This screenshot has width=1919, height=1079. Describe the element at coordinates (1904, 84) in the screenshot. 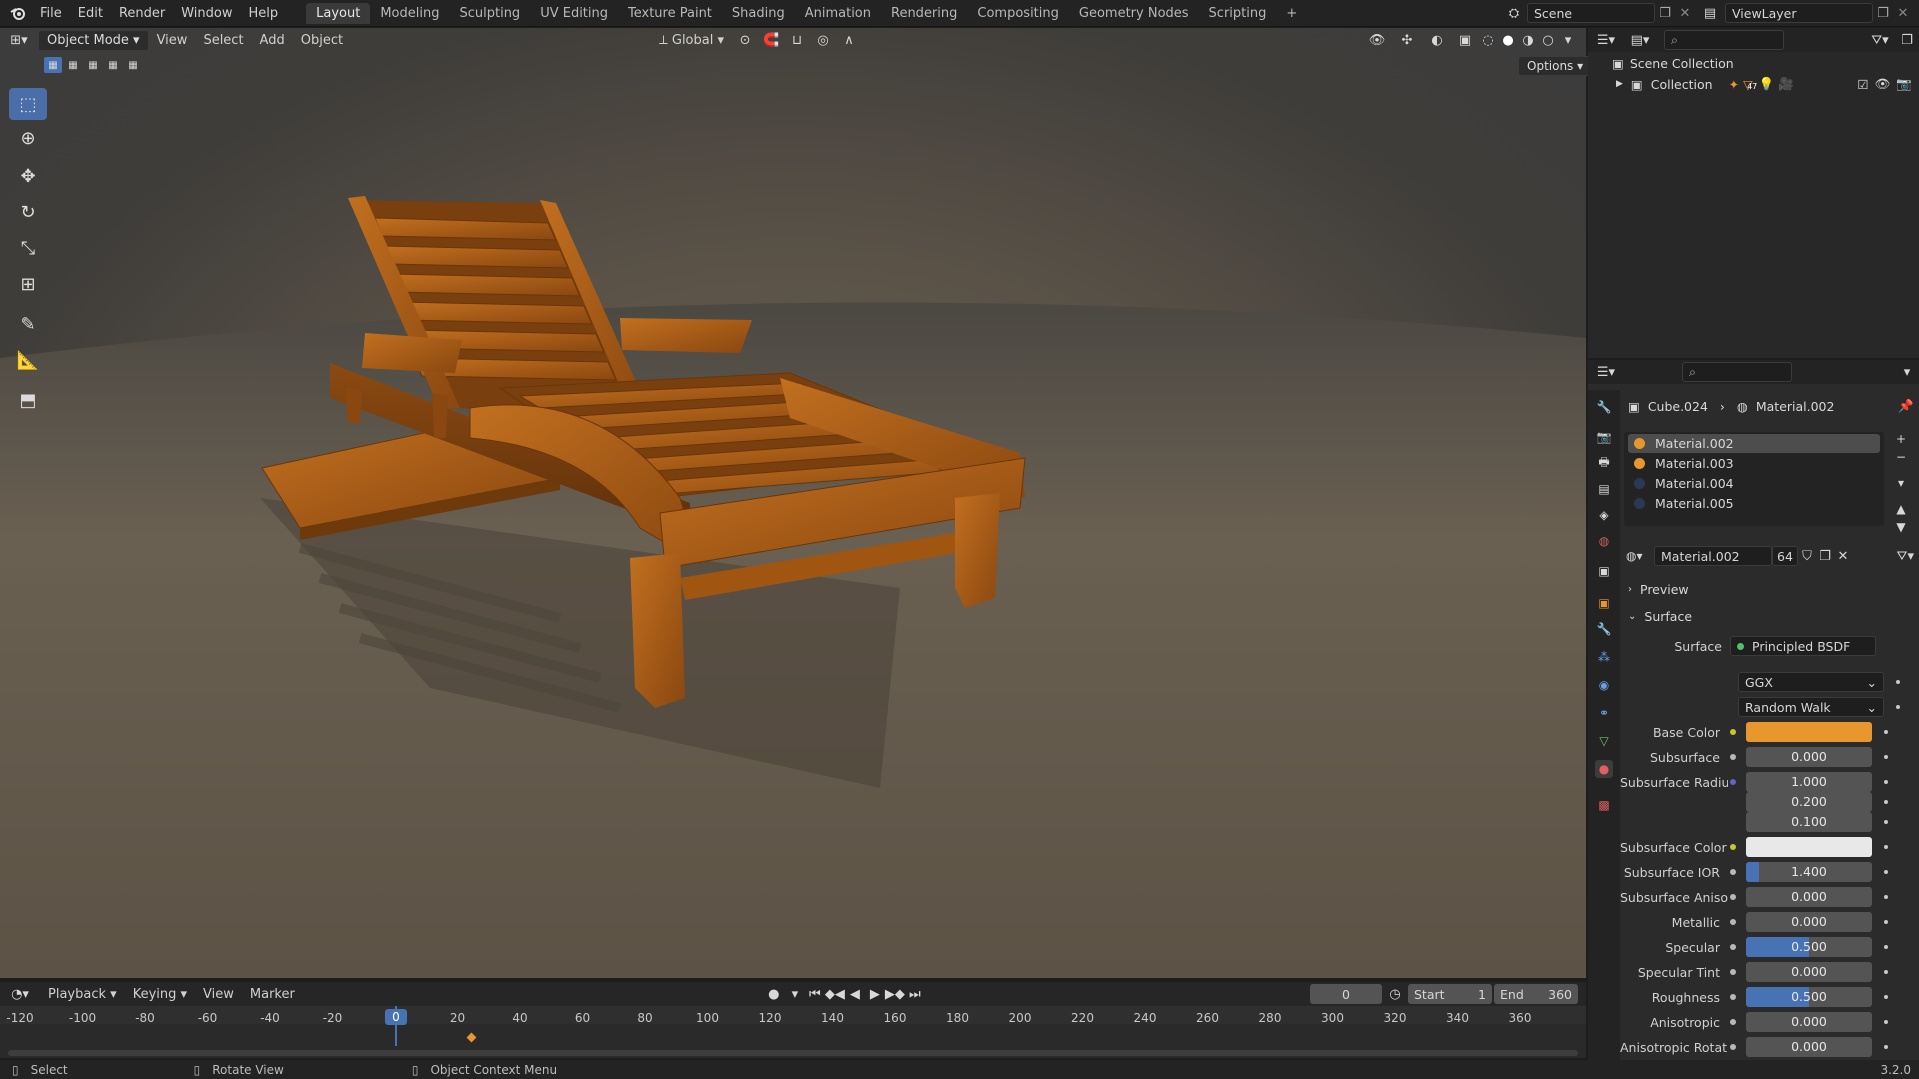

I see `render-camera-icon: 📷` at that location.